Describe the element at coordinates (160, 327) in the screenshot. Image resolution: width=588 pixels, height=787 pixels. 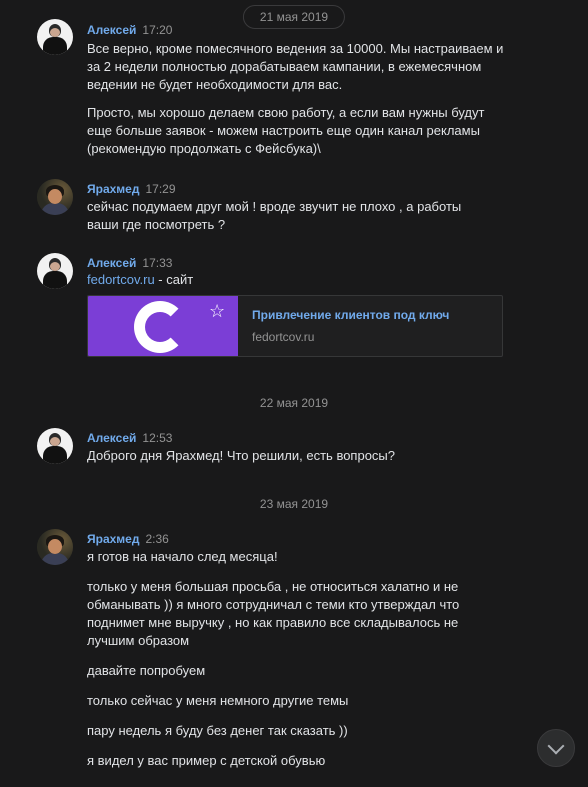
I see `site-logo` at that location.